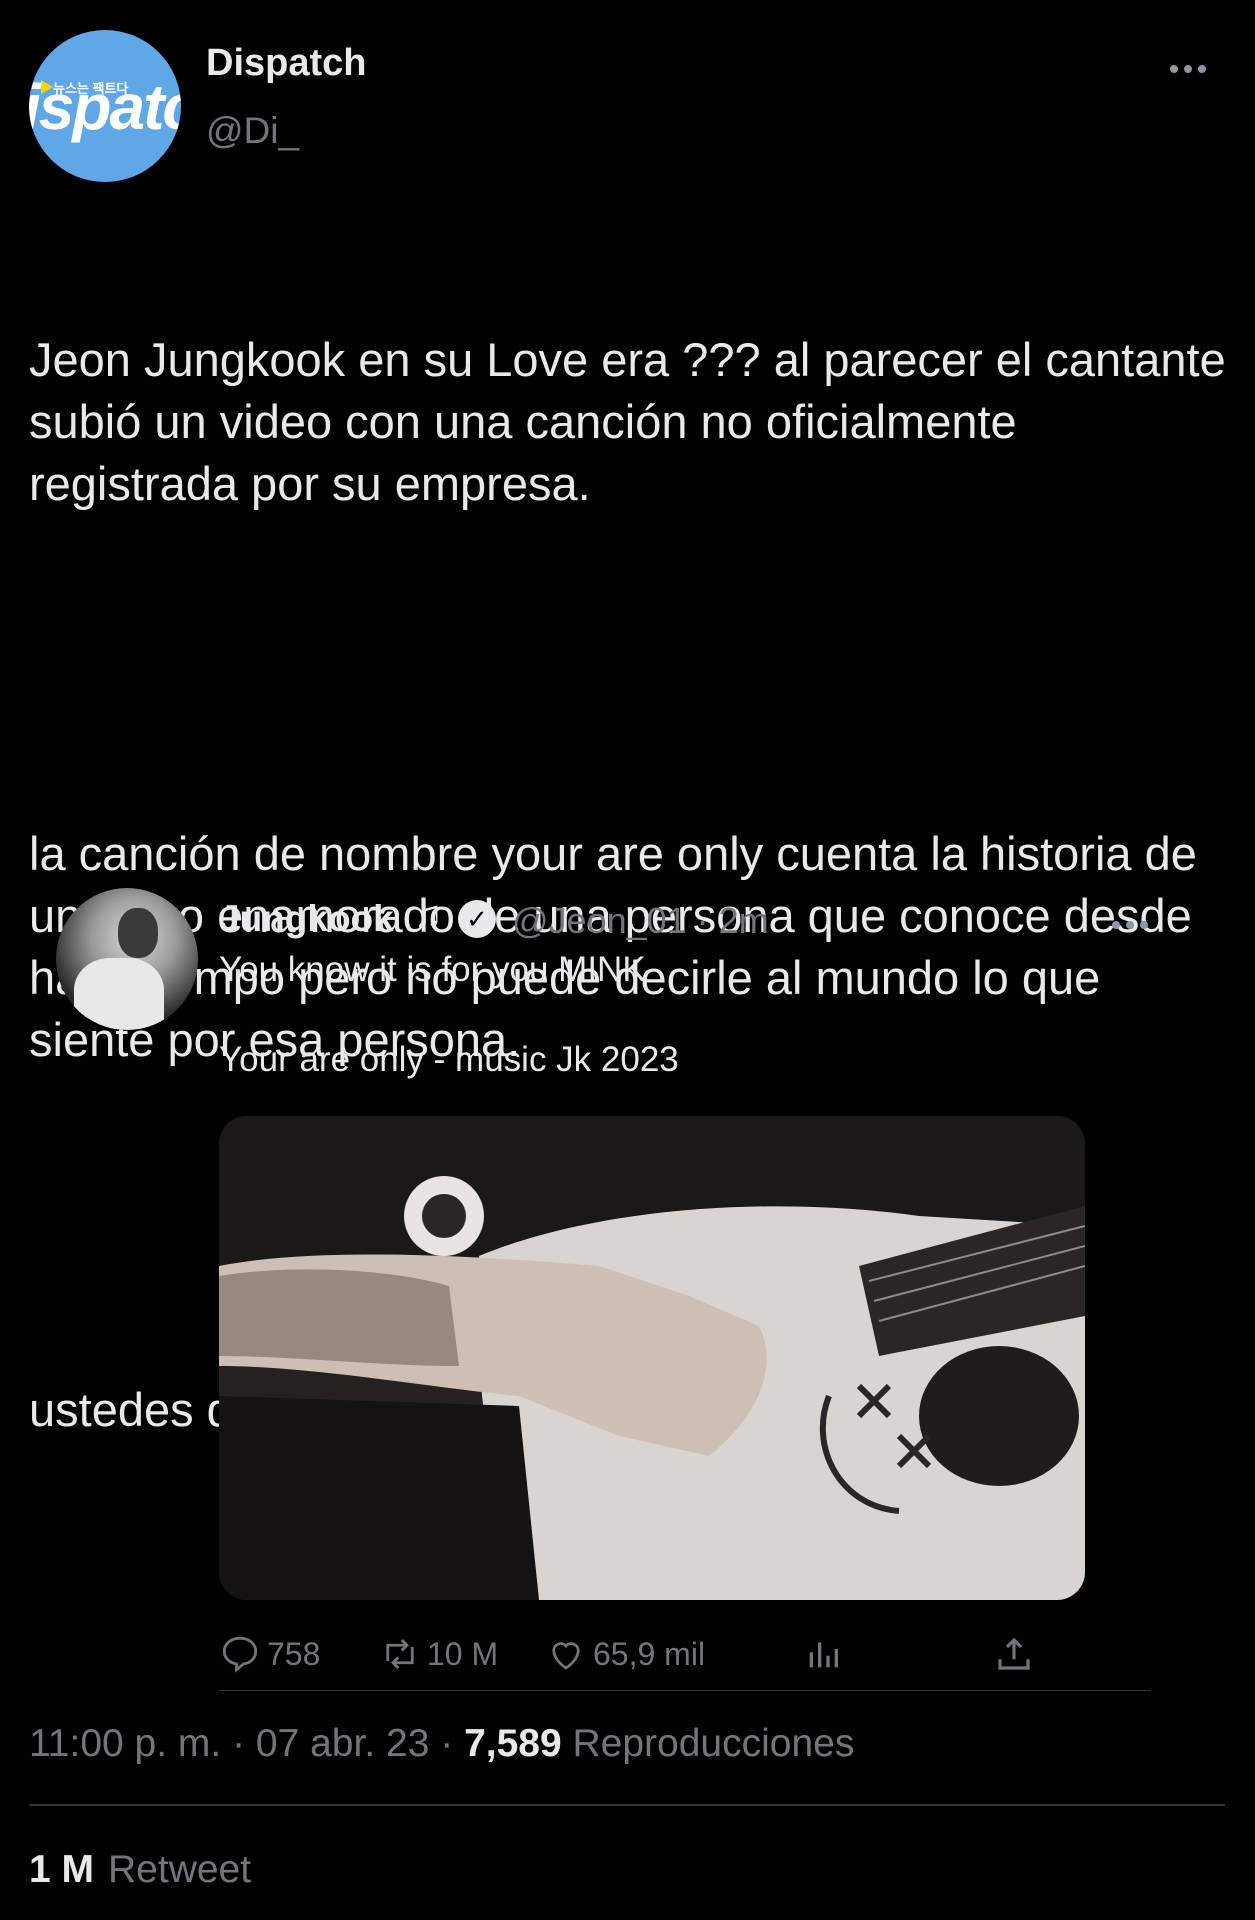 Image resolution: width=1255 pixels, height=1920 pixels. Describe the element at coordinates (1014, 1653) in the screenshot. I see `share-icon` at that location.